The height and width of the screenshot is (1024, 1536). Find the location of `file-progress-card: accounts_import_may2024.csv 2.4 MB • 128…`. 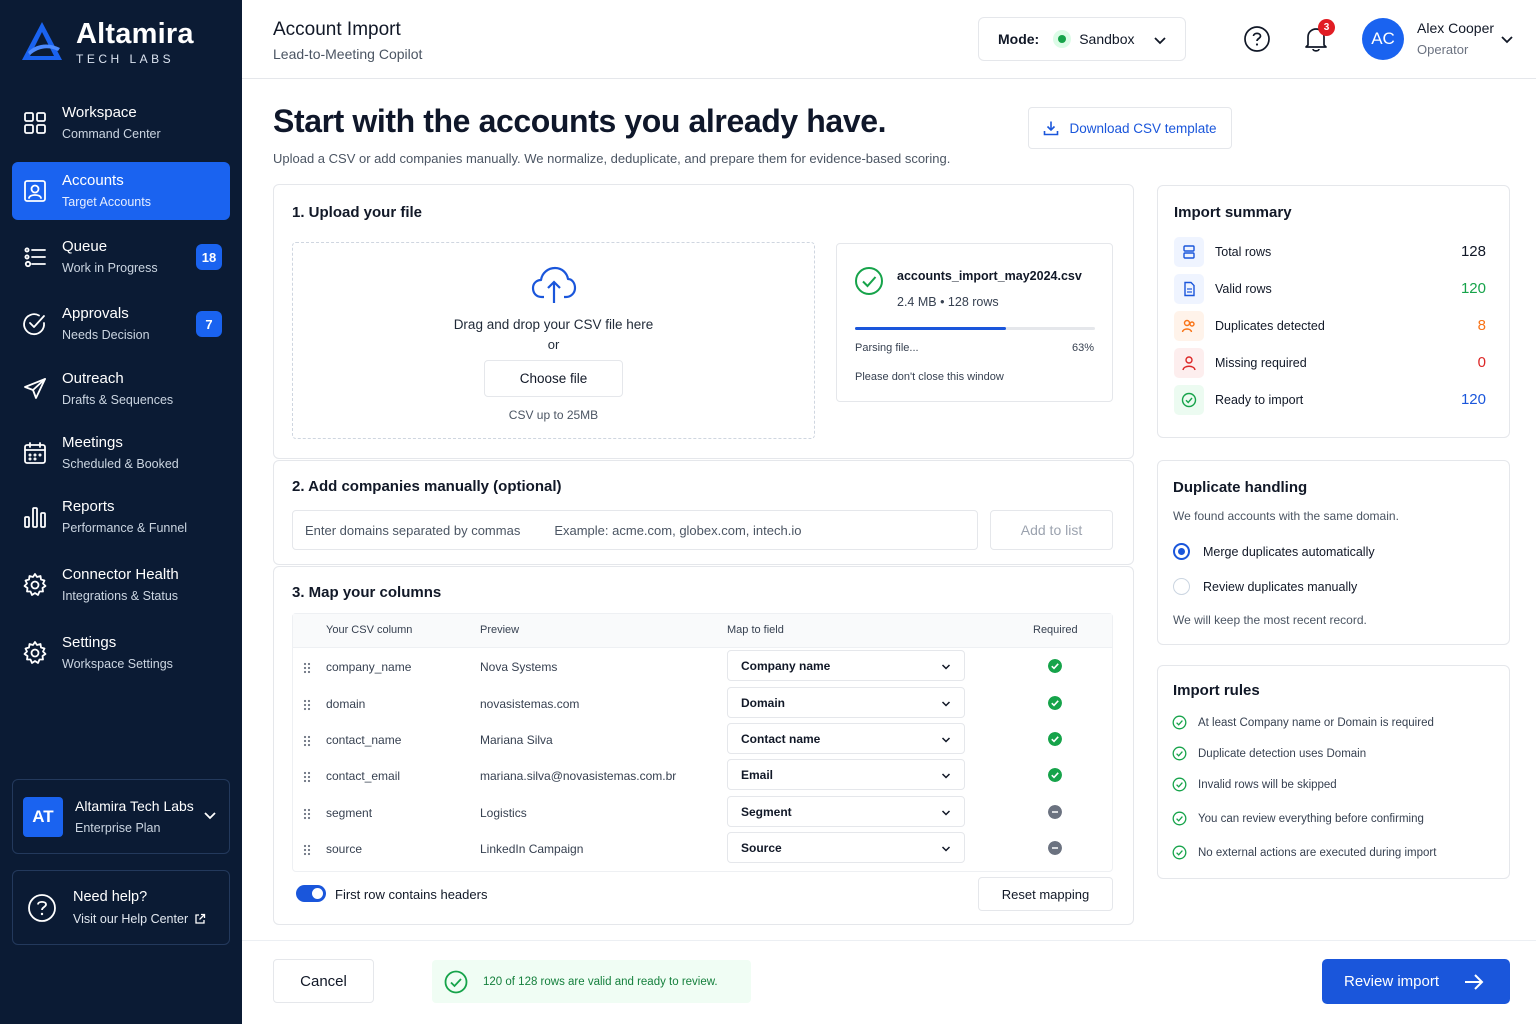

file-progress-card: accounts_import_may2024.csv 2.4 MB • 128… is located at coordinates (974, 322).